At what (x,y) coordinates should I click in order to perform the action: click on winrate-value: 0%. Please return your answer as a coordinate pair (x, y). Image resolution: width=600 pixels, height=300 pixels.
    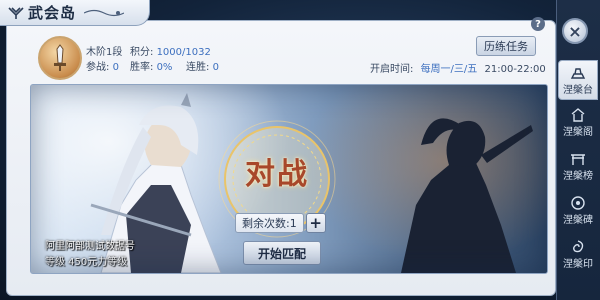
    Looking at the image, I should click on (164, 67).